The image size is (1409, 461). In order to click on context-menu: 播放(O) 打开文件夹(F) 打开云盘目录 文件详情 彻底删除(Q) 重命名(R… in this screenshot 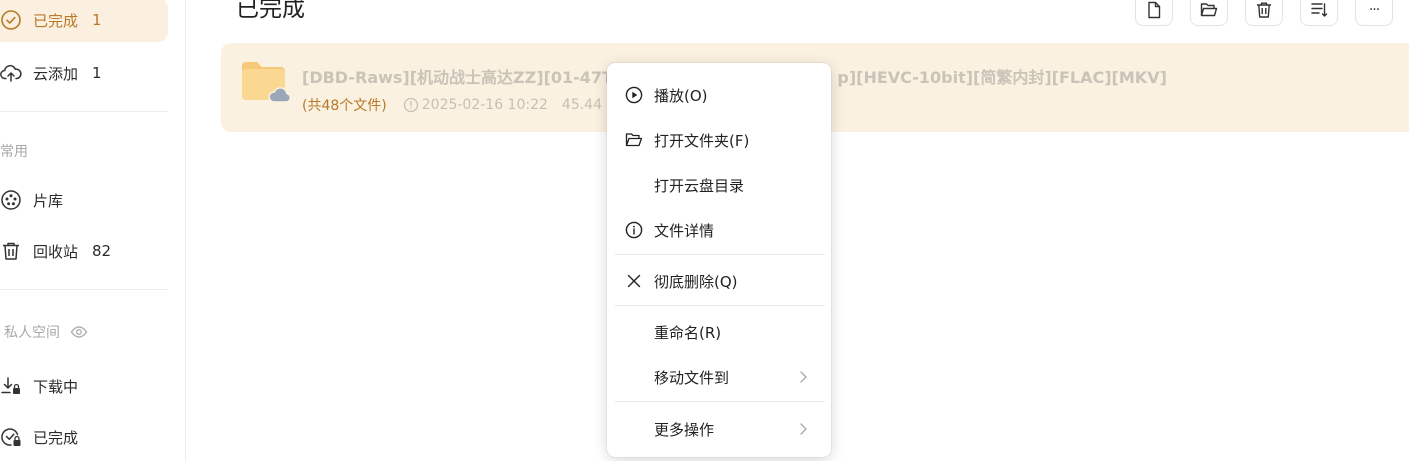, I will do `click(719, 260)`.